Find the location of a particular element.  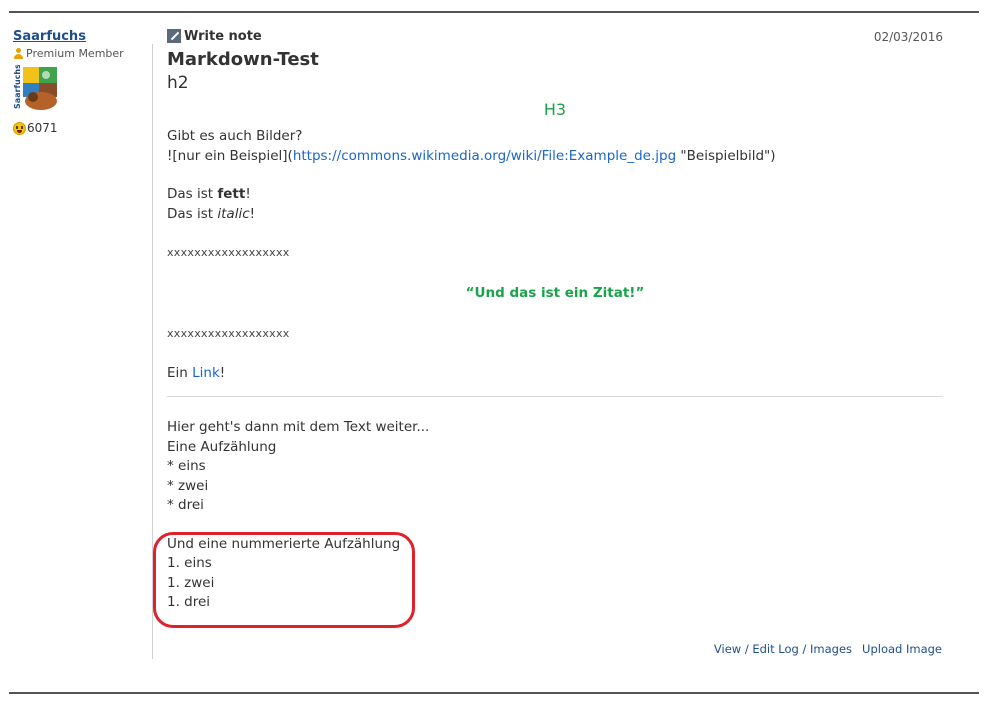

separator-text-2: xxxxxxxxxxxxxxxxxx is located at coordinates (228, 333).